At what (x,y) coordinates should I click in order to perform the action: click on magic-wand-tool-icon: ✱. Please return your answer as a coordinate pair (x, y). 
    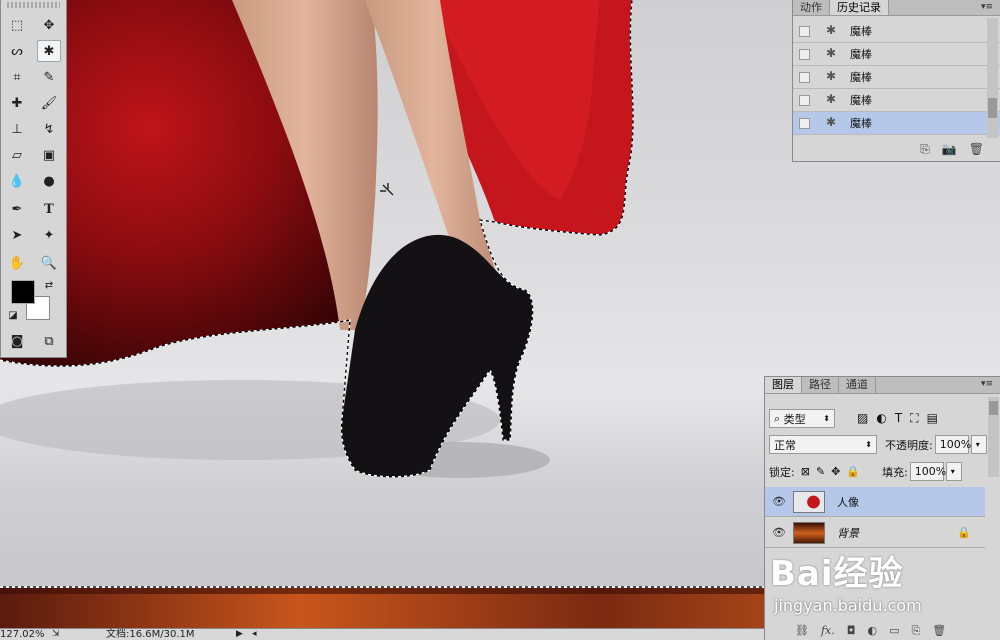
    Looking at the image, I should click on (49, 51).